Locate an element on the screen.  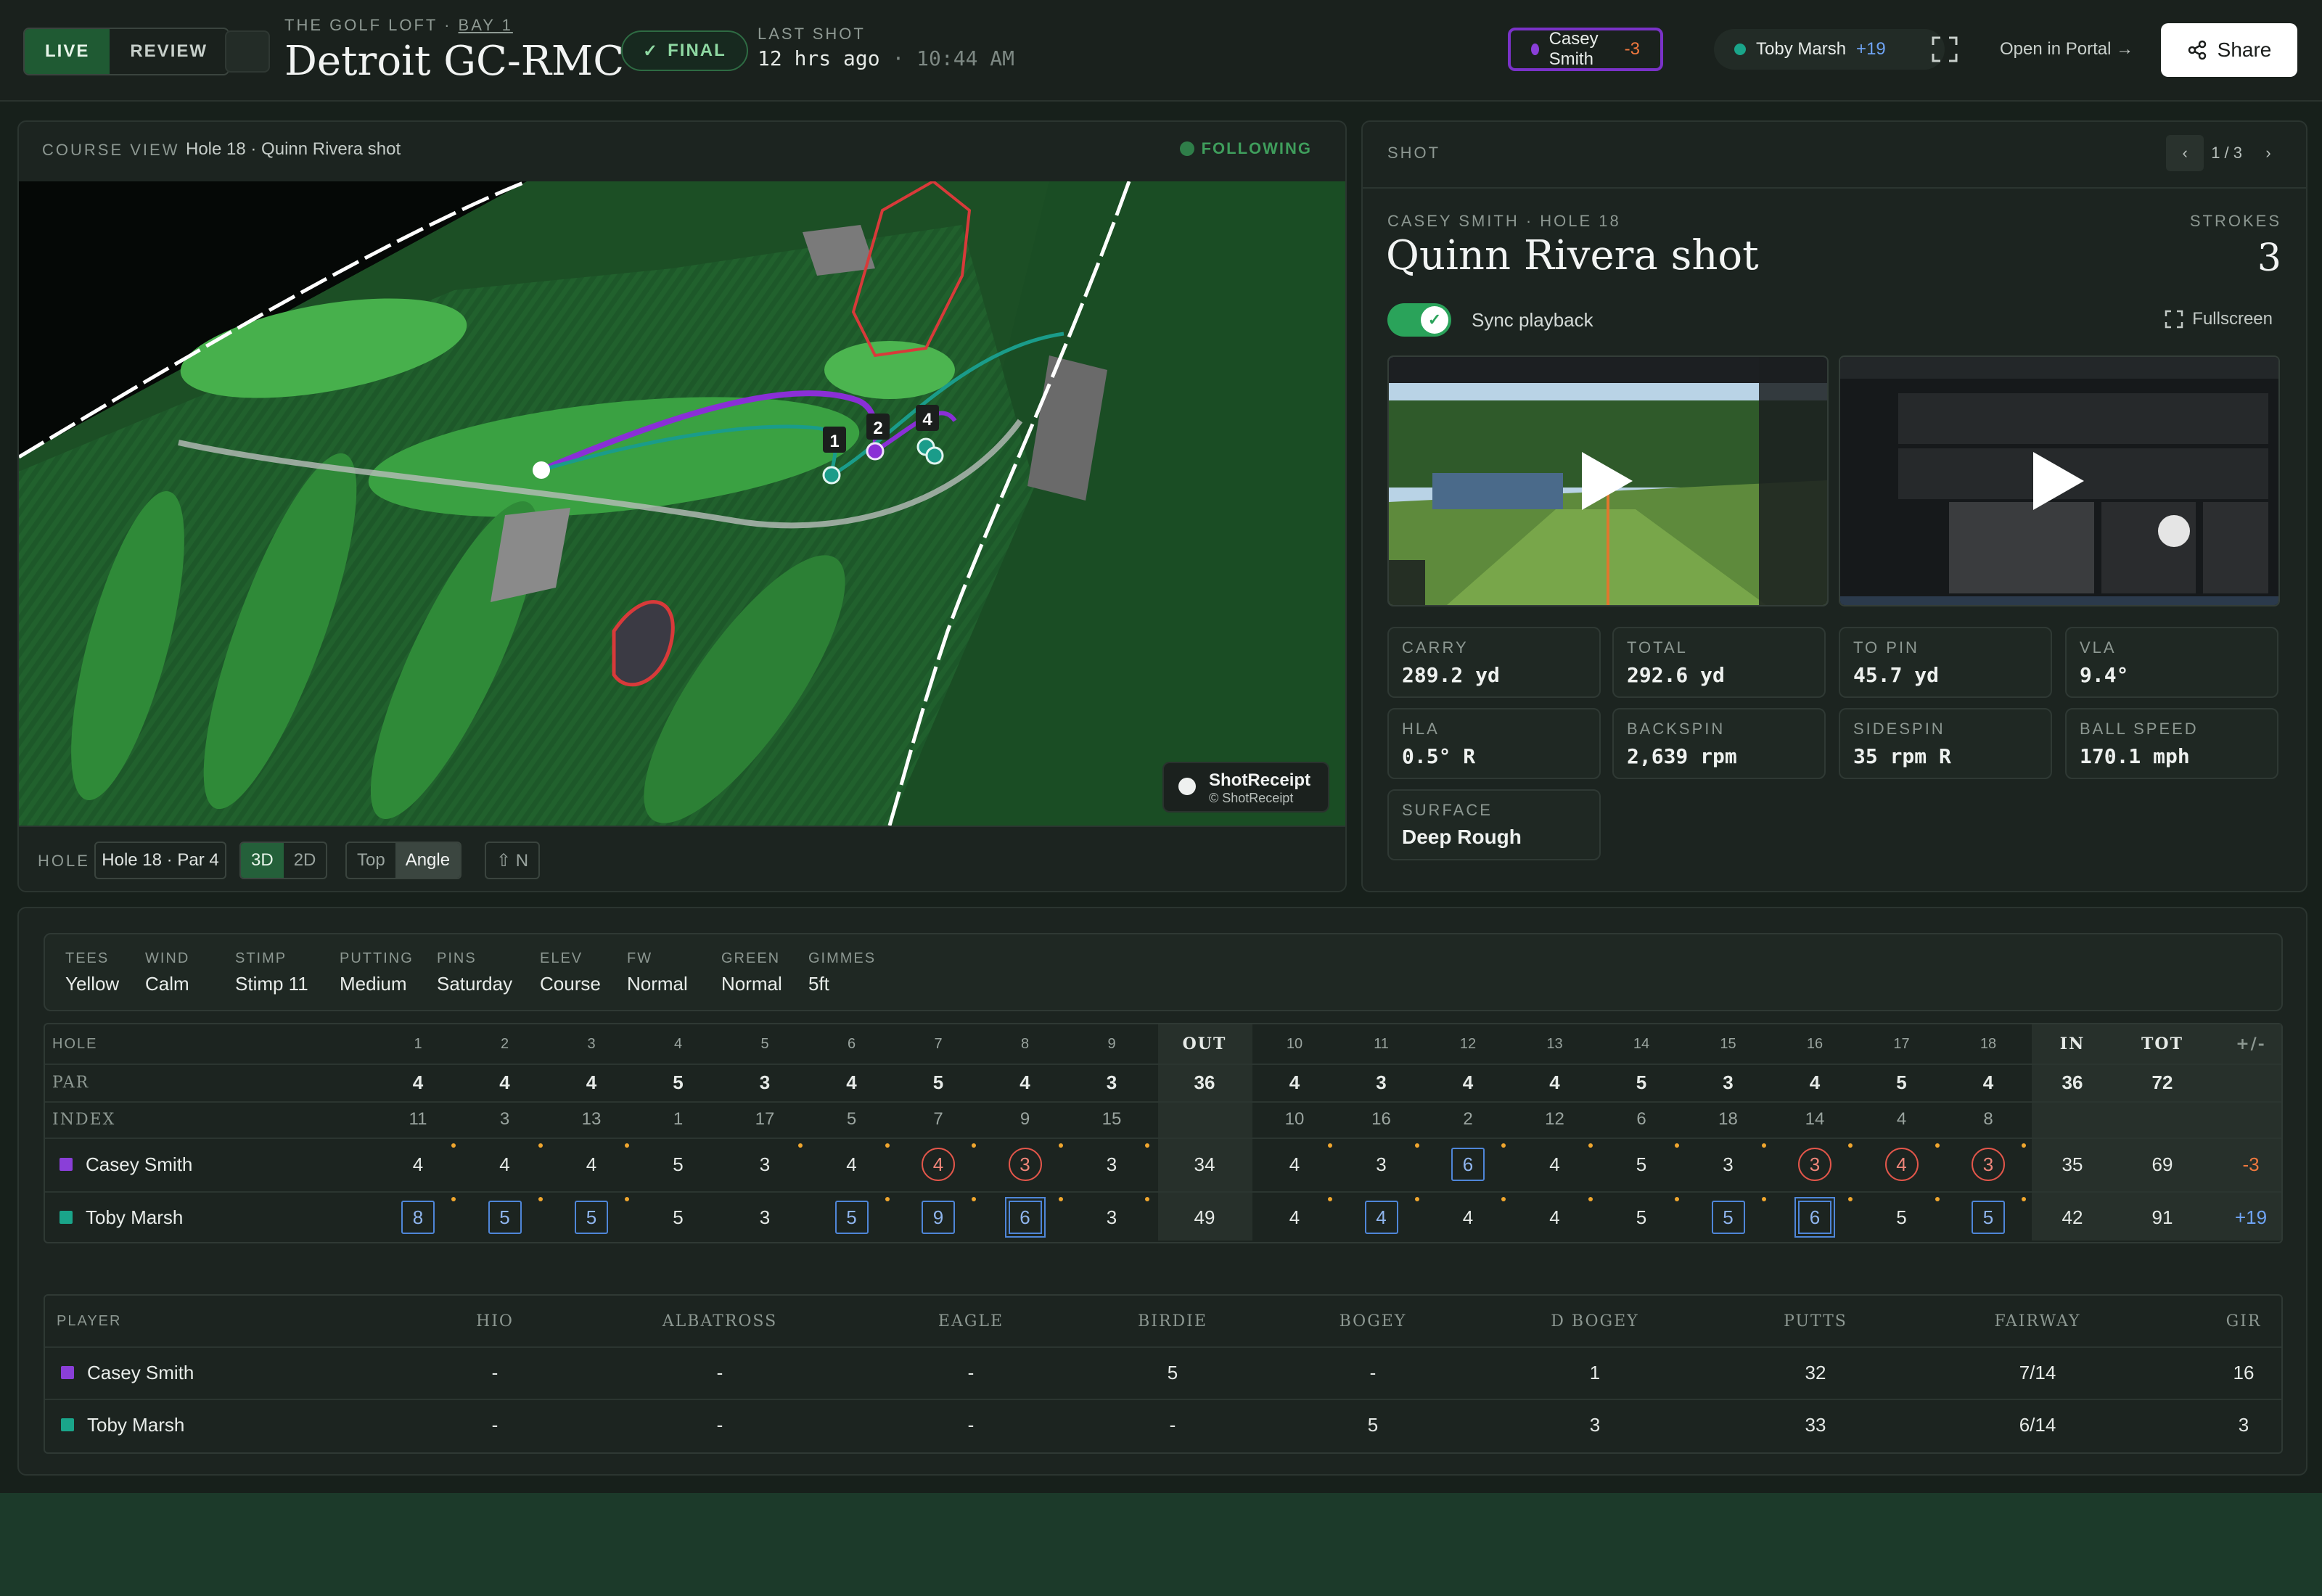
condition-item: ELEV Course is located at coordinates (570, 973).